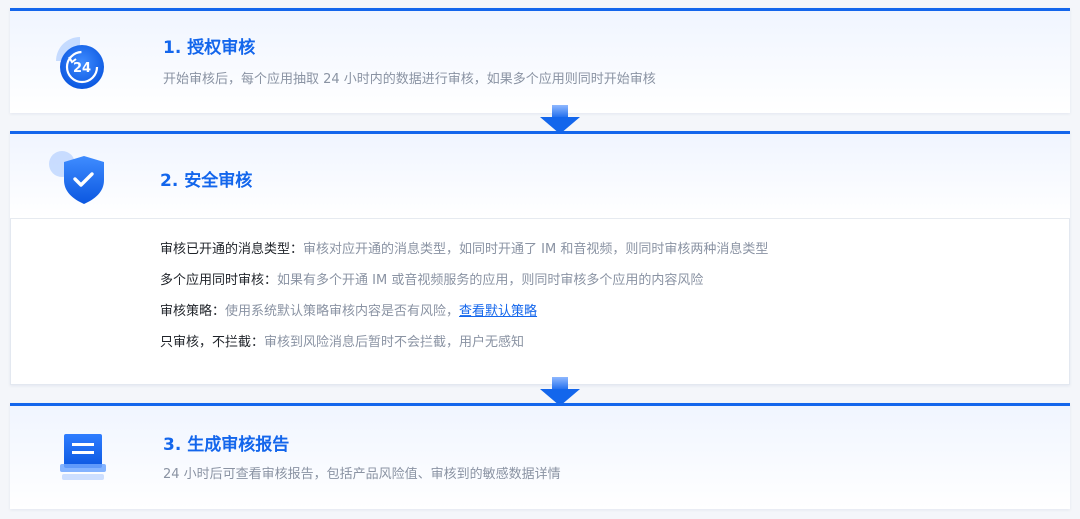  What do you see at coordinates (409, 79) in the screenshot?
I see `step-description: 开始审核后，每个应用抽取 24 小时内的数据进行审核，如果多个应用则同时开始审核` at bounding box center [409, 79].